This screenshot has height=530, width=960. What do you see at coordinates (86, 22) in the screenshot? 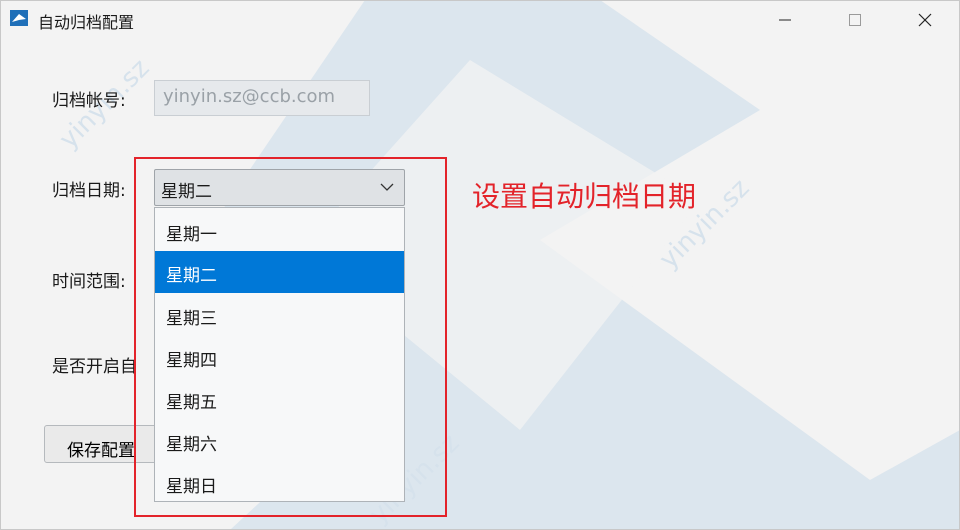
I see `window-title: 自动归档配置` at bounding box center [86, 22].